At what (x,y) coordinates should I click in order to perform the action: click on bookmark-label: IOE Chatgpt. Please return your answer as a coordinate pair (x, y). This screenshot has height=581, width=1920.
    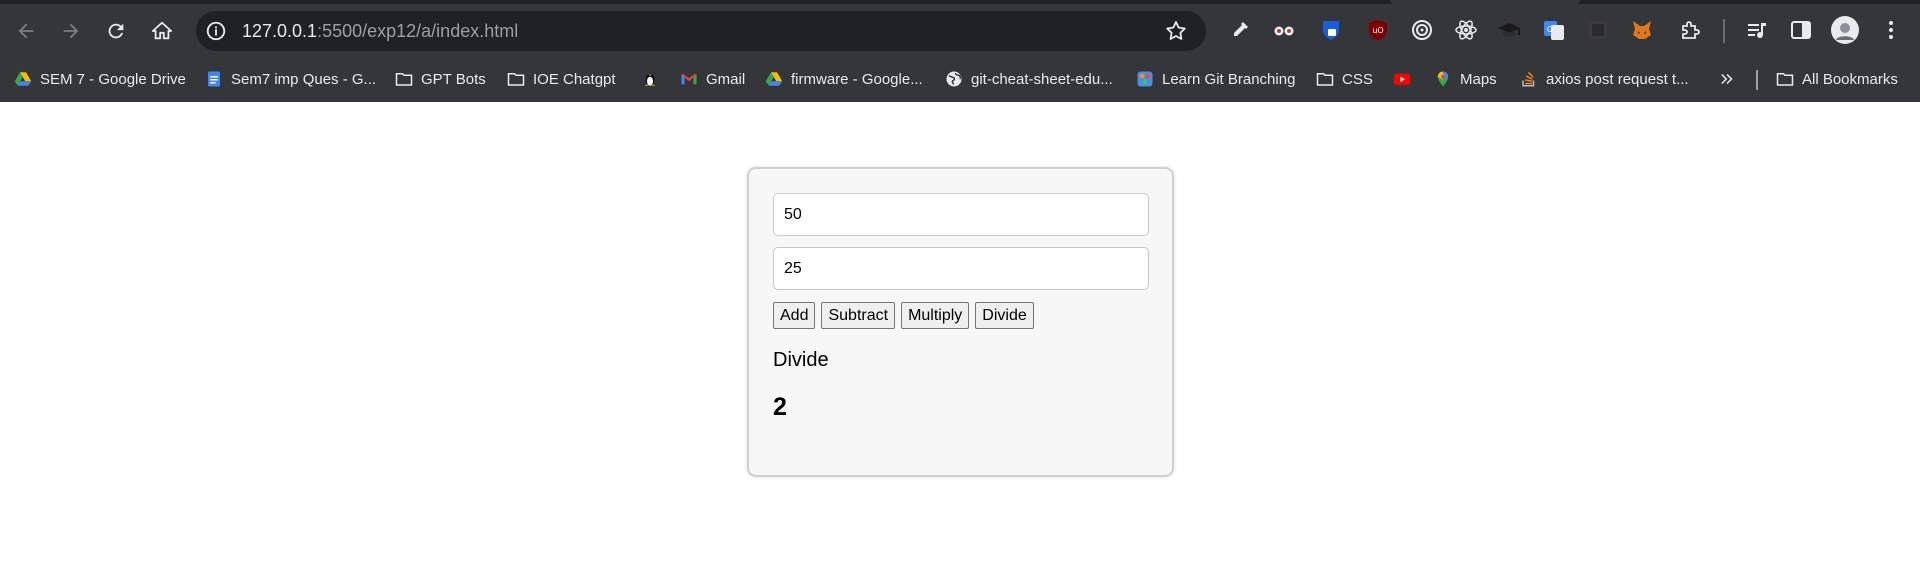
    Looking at the image, I should click on (574, 79).